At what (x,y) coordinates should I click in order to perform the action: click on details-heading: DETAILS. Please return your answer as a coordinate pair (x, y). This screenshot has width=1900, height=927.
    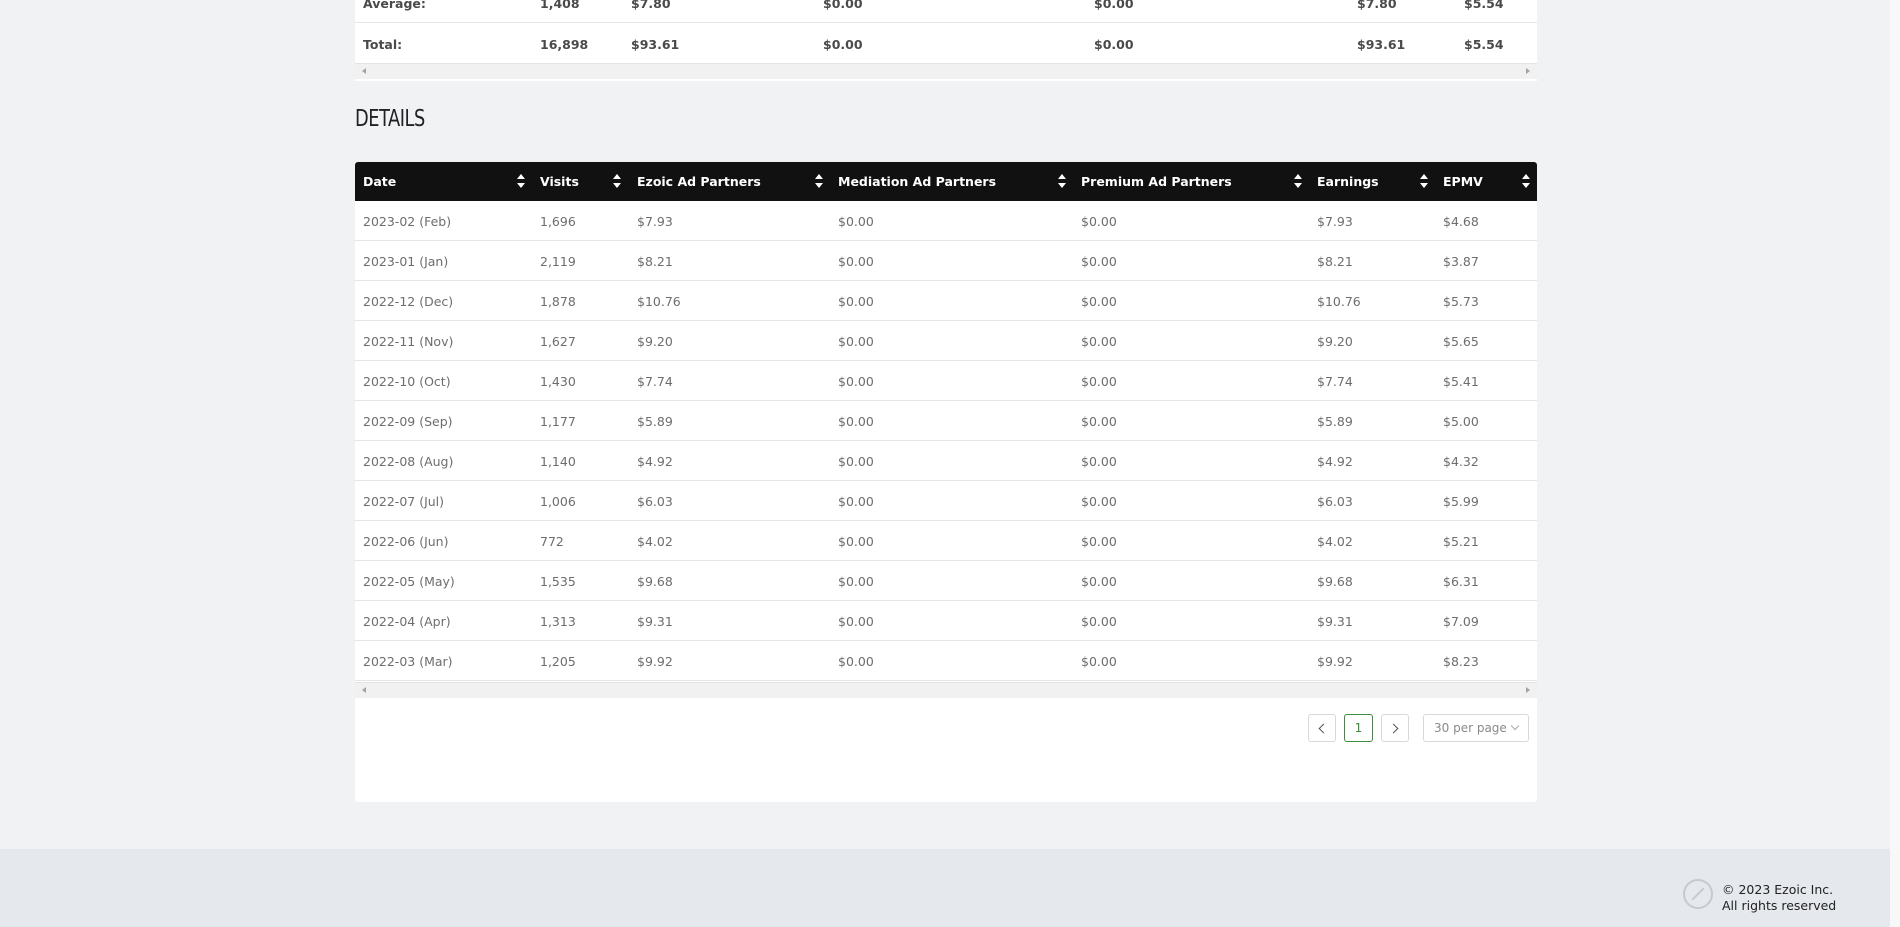
    Looking at the image, I should click on (390, 119).